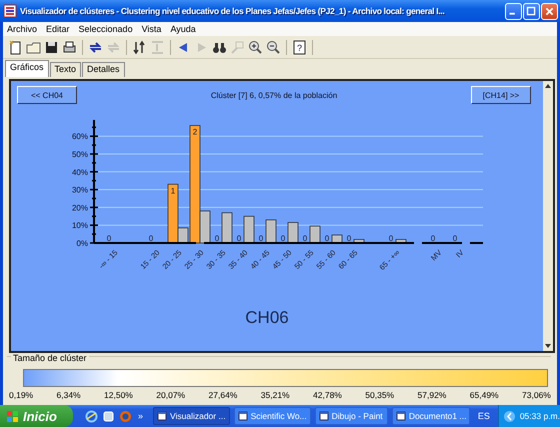 The image size is (560, 427). I want to click on scale-tick-label: 27,64%, so click(223, 395).